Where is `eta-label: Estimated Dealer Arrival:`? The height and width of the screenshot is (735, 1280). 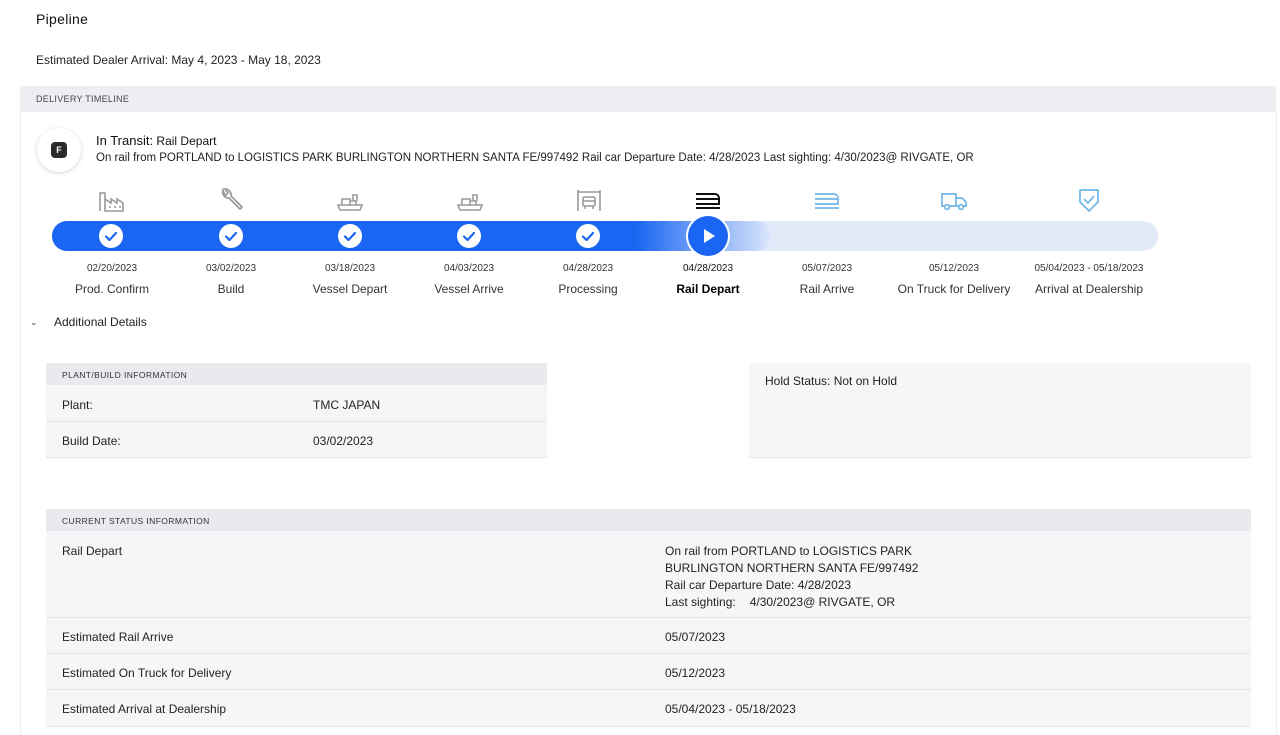
eta-label: Estimated Dealer Arrival: is located at coordinates (102, 60).